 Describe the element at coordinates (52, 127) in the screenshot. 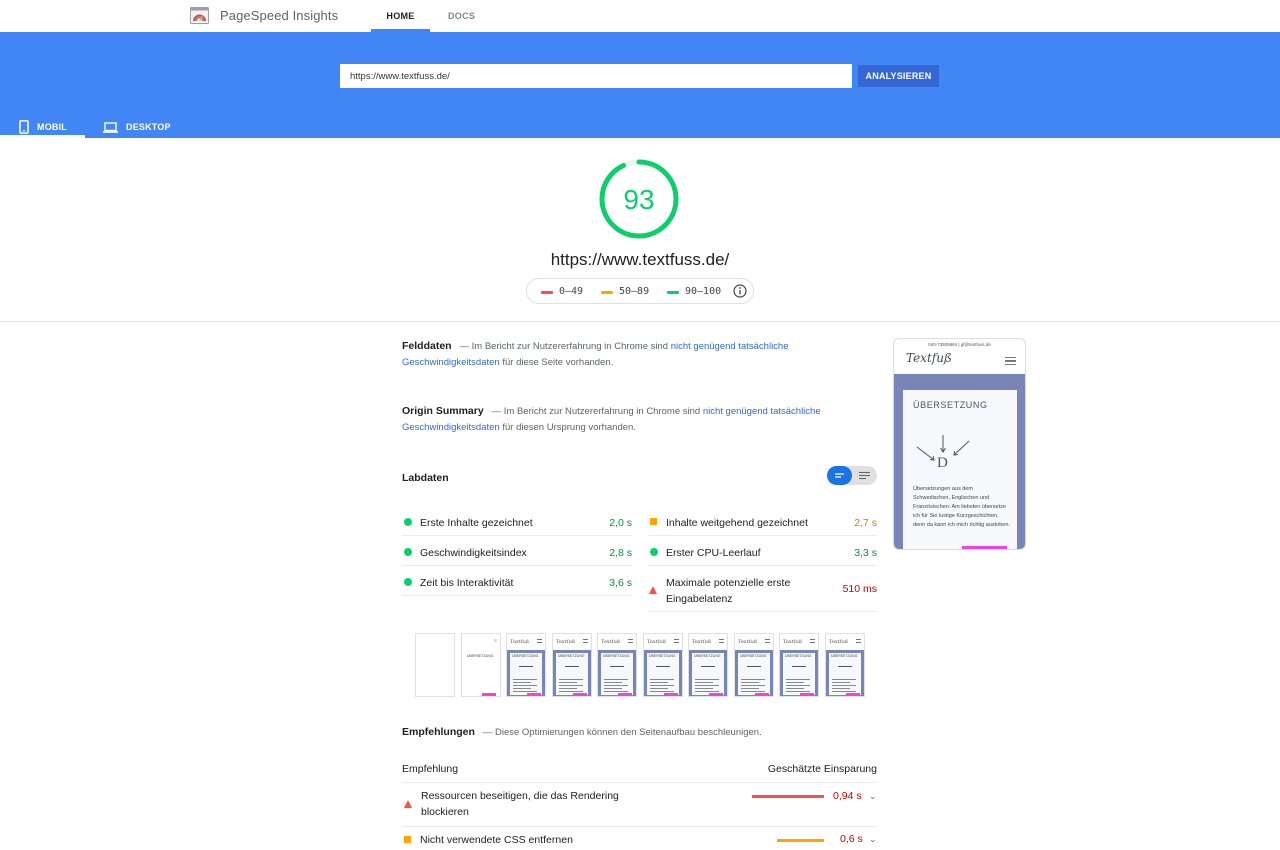

I see `tab-mobile-label: MOBIL` at that location.